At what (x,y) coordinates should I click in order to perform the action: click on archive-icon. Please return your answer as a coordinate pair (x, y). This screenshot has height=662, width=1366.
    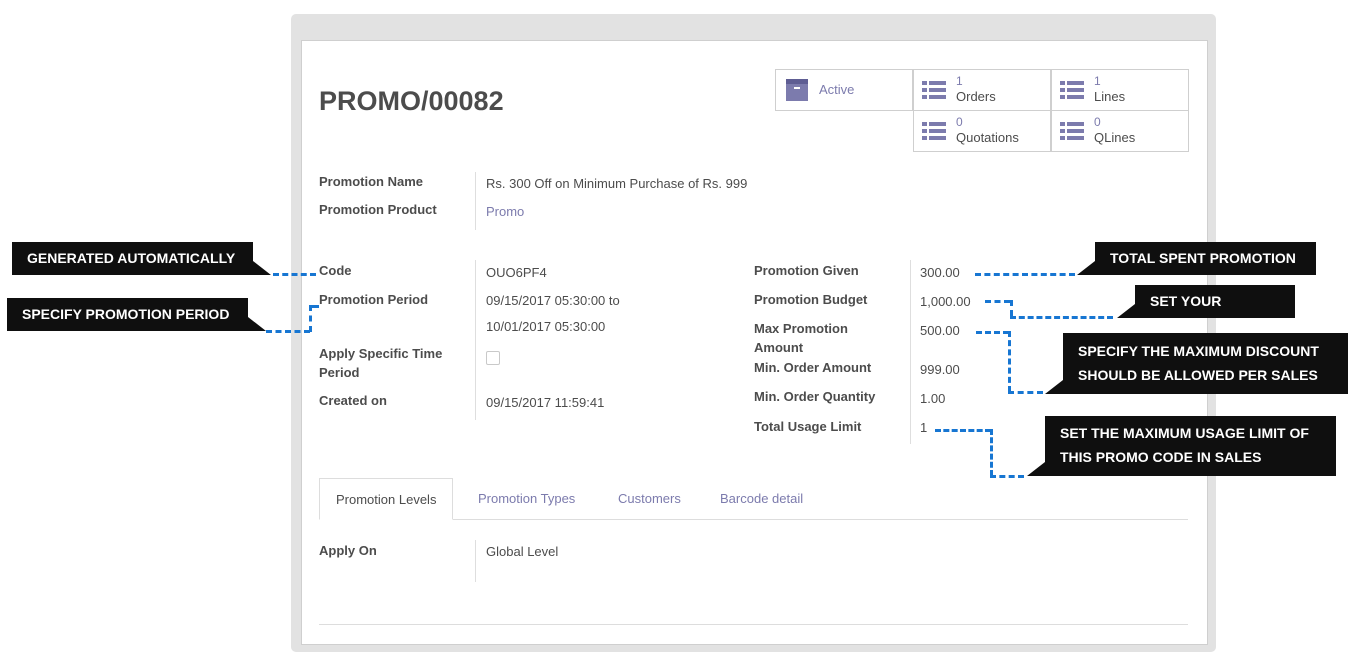
    Looking at the image, I should click on (797, 90).